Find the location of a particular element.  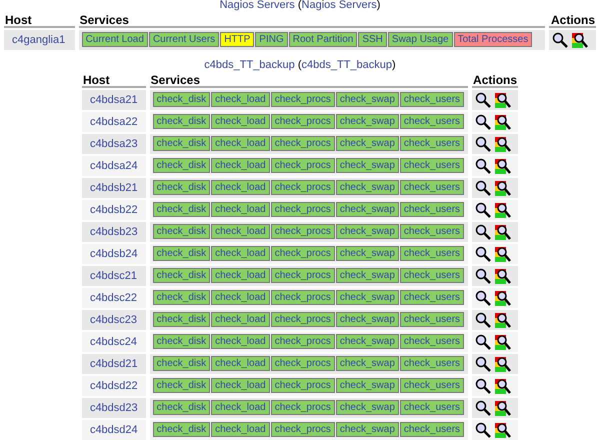

service-status-button: Total Processes is located at coordinates (493, 40).